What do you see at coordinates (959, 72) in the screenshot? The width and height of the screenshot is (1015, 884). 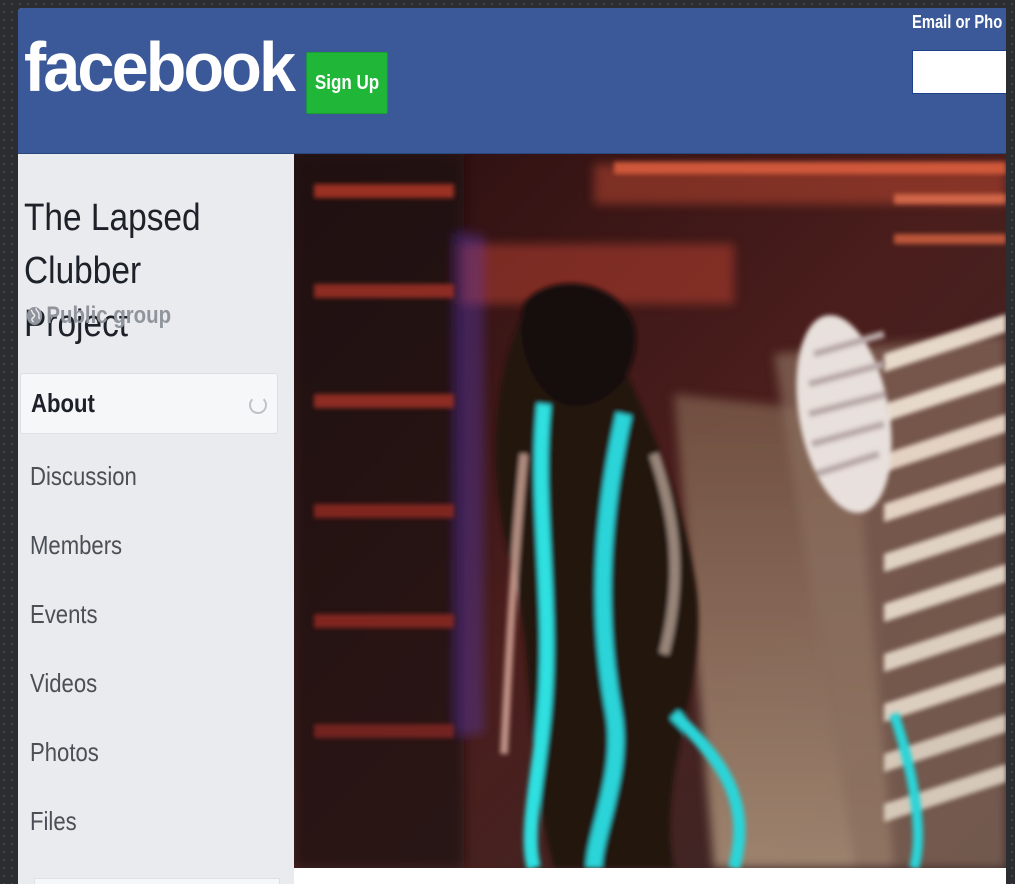 I see `email-or-phone-input` at bounding box center [959, 72].